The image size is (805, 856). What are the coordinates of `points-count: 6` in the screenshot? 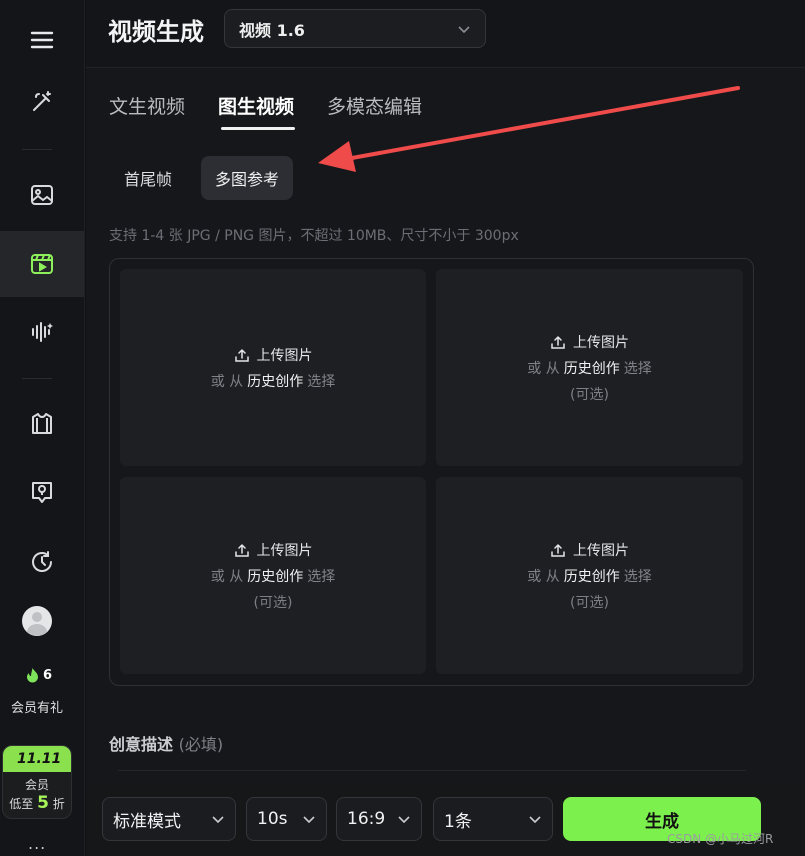 It's located at (48, 675).